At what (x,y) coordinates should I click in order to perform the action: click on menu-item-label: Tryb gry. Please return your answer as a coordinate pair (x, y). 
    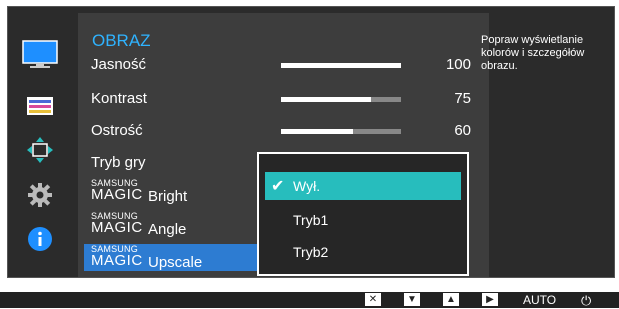
    Looking at the image, I should click on (118, 162).